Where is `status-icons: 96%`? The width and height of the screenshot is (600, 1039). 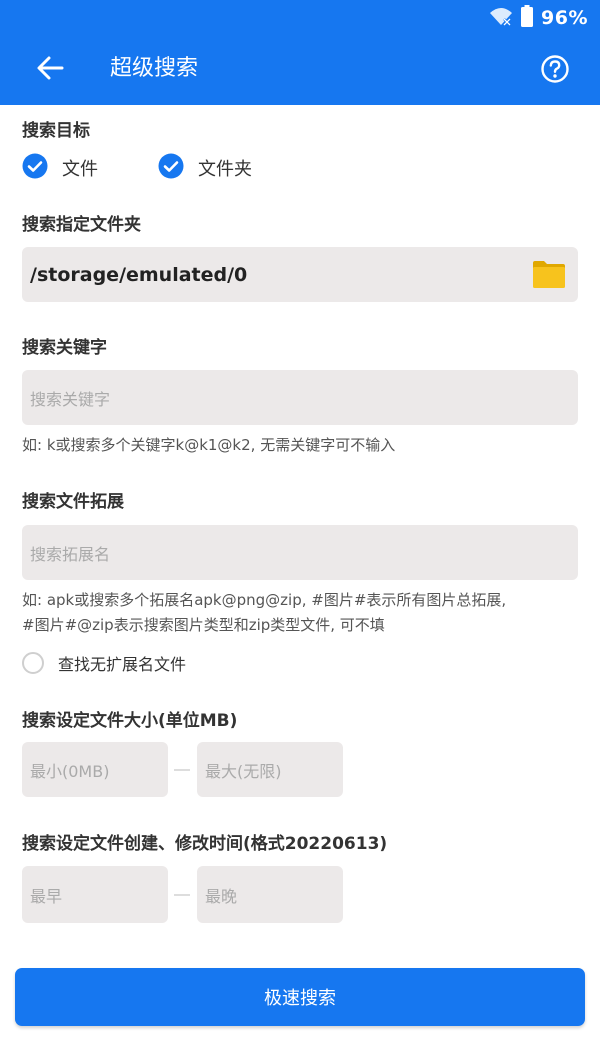 status-icons: 96% is located at coordinates (538, 18).